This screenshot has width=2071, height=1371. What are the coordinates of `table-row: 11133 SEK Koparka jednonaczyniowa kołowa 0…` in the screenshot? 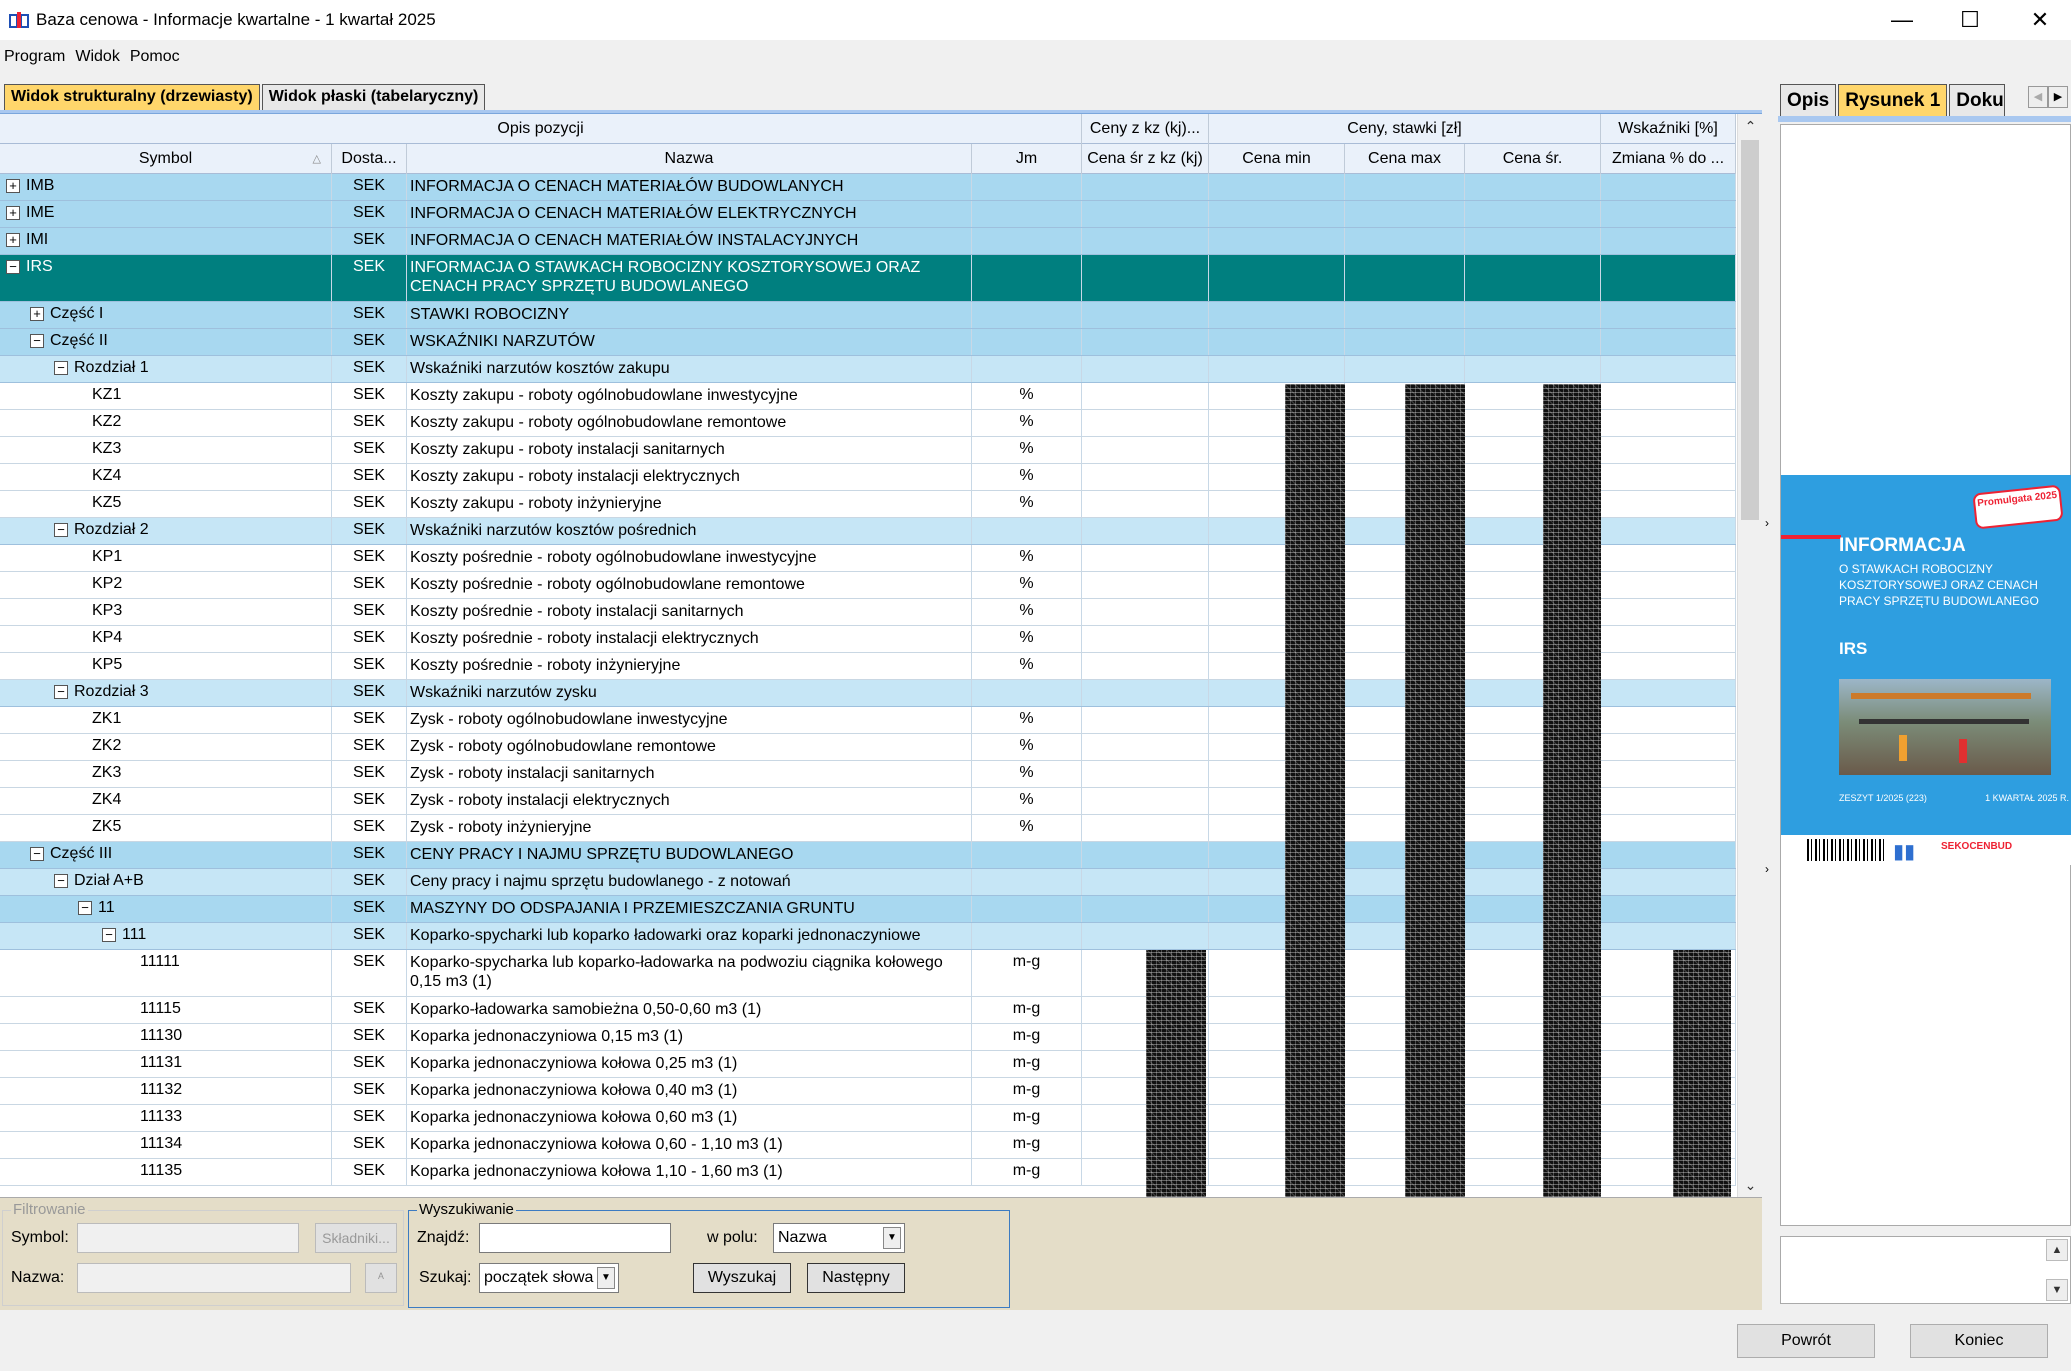 It's located at (868, 1118).